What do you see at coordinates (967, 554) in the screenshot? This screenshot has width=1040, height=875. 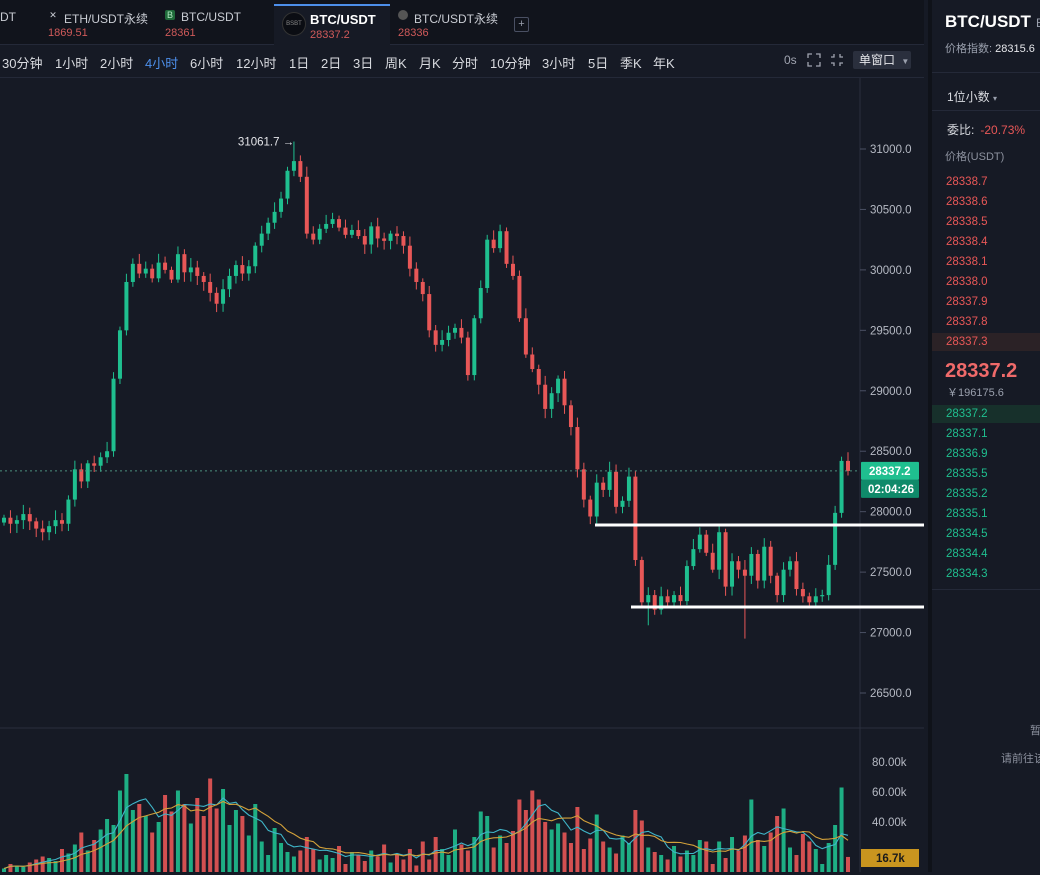 I see `bid-price: 28334.4` at bounding box center [967, 554].